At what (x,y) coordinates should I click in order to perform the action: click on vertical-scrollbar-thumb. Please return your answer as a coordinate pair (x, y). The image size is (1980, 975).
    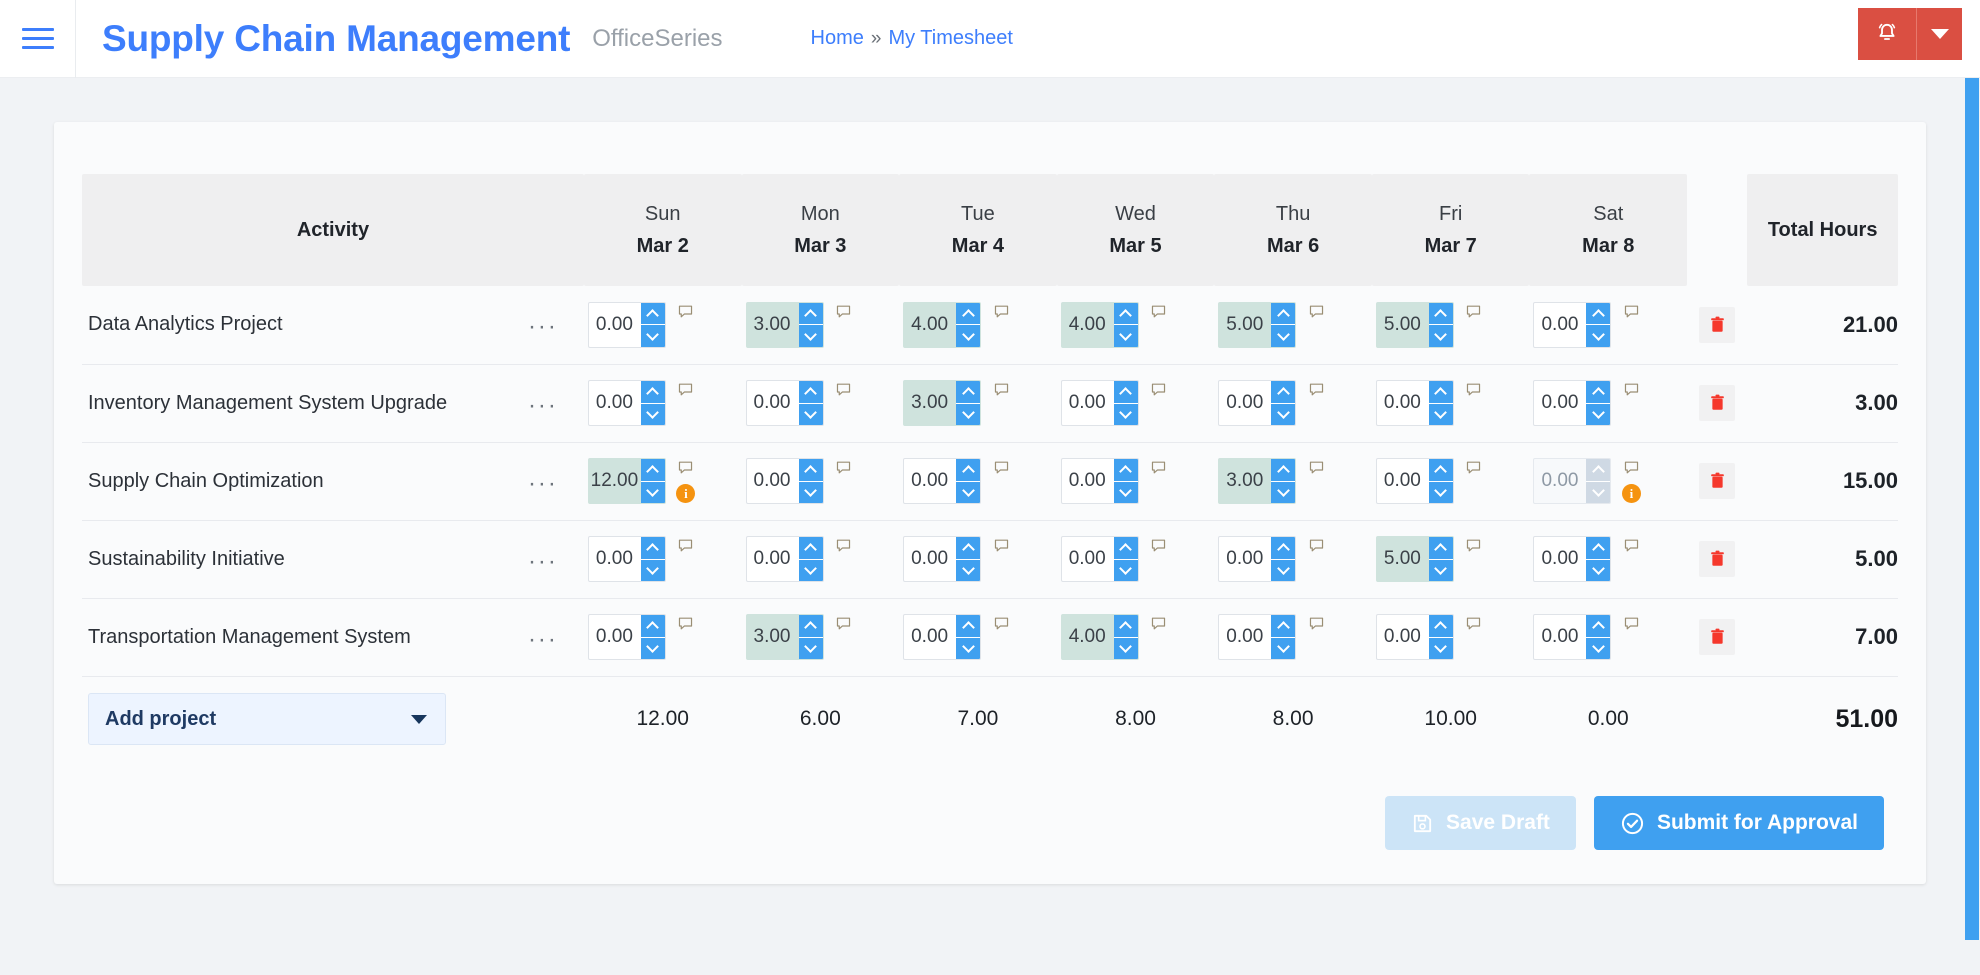
    Looking at the image, I should click on (1972, 509).